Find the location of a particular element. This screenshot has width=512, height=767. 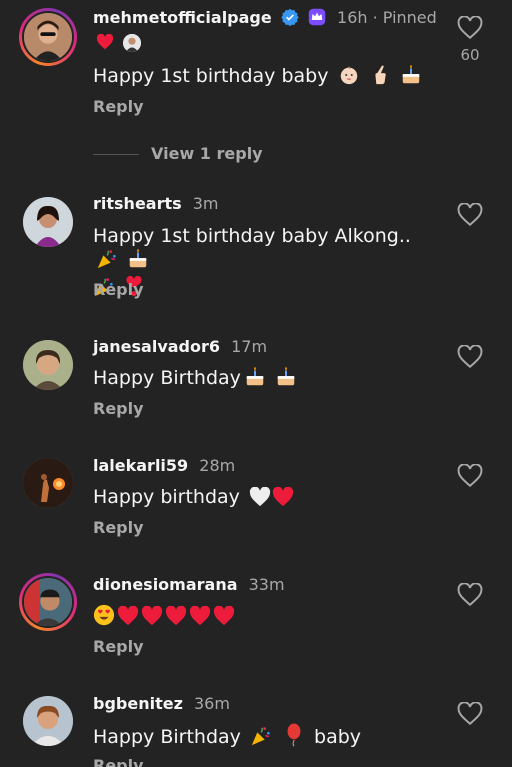

comment-meta: janesalvador6 17m is located at coordinates (180, 346).